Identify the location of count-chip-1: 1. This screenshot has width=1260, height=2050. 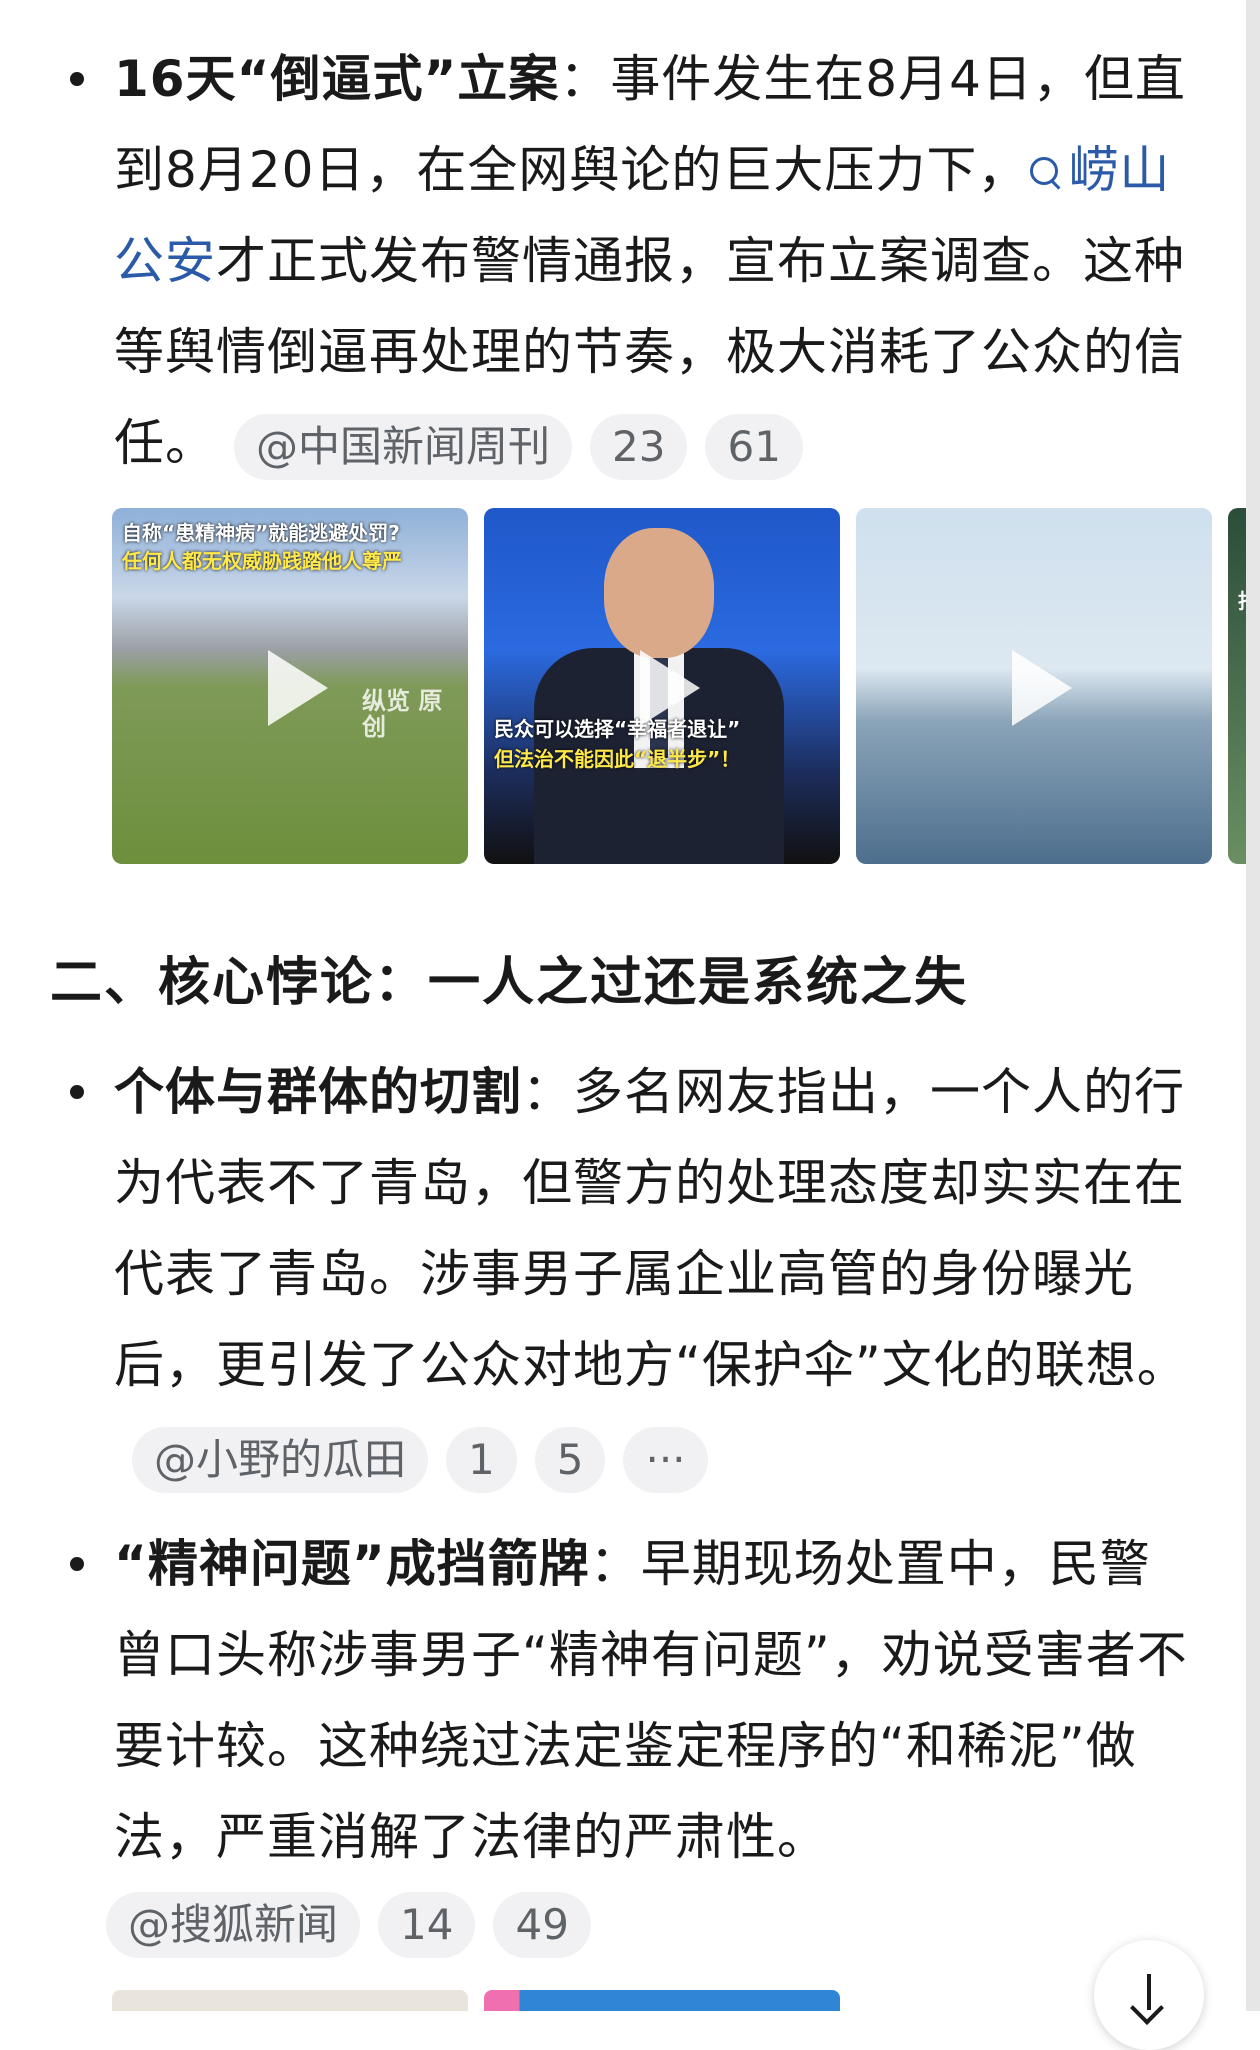
(481, 1459).